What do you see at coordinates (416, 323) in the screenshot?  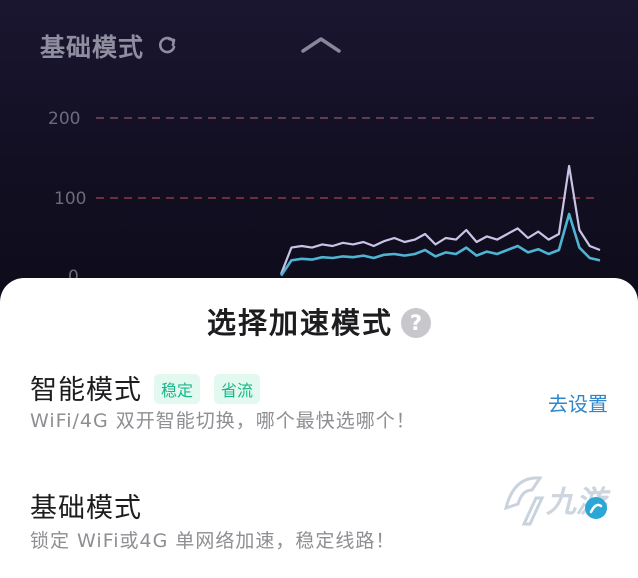 I see `help-icon: ?` at bounding box center [416, 323].